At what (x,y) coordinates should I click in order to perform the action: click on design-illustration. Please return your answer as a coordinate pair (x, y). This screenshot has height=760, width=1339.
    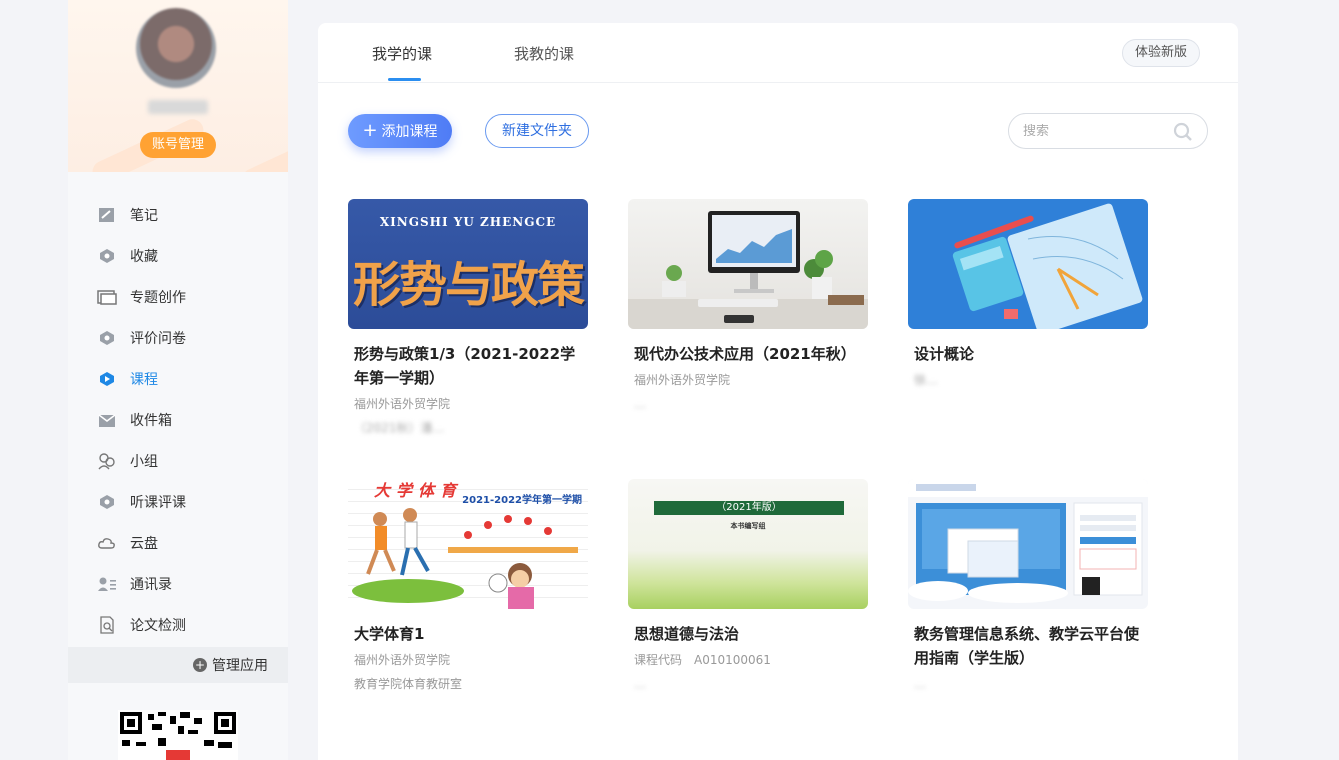
    Looking at the image, I should click on (1047, 266).